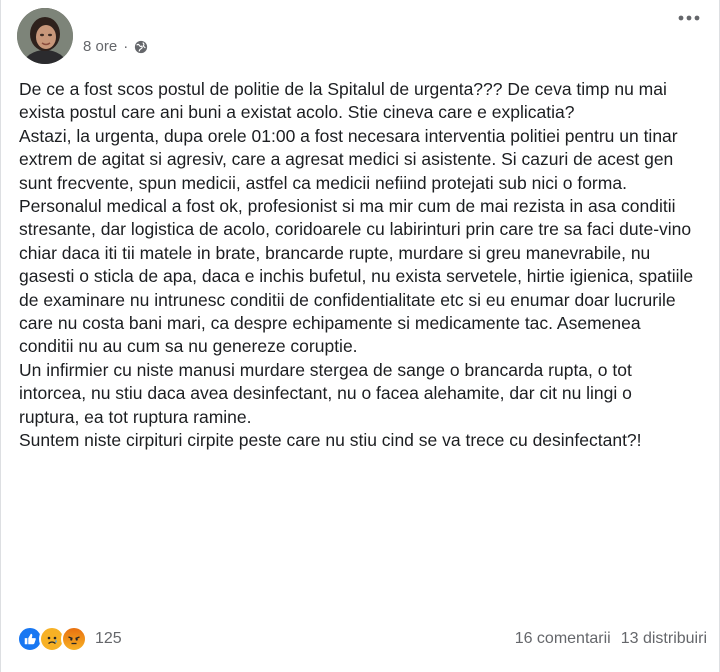 Image resolution: width=720 pixels, height=672 pixels. Describe the element at coordinates (362, 639) in the screenshot. I see `post-footer: 125 16 comentarii 13 distribuiri` at that location.